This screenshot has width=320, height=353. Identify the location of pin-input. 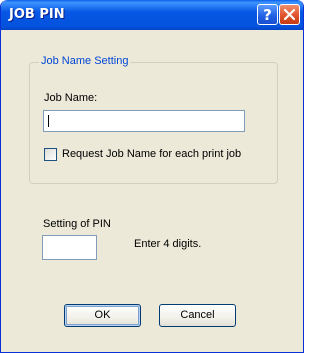
(69, 247).